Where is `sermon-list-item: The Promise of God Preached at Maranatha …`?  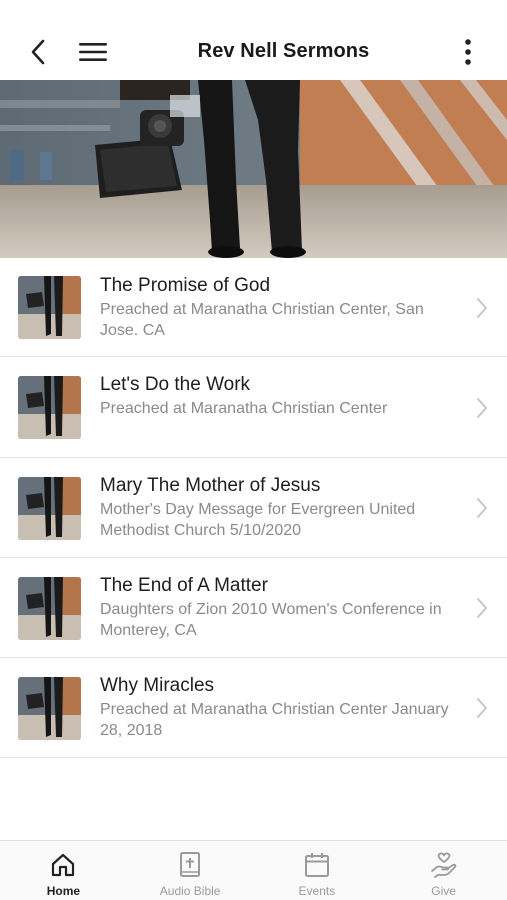
sermon-list-item: The Promise of God Preached at Maranatha … is located at coordinates (253, 307).